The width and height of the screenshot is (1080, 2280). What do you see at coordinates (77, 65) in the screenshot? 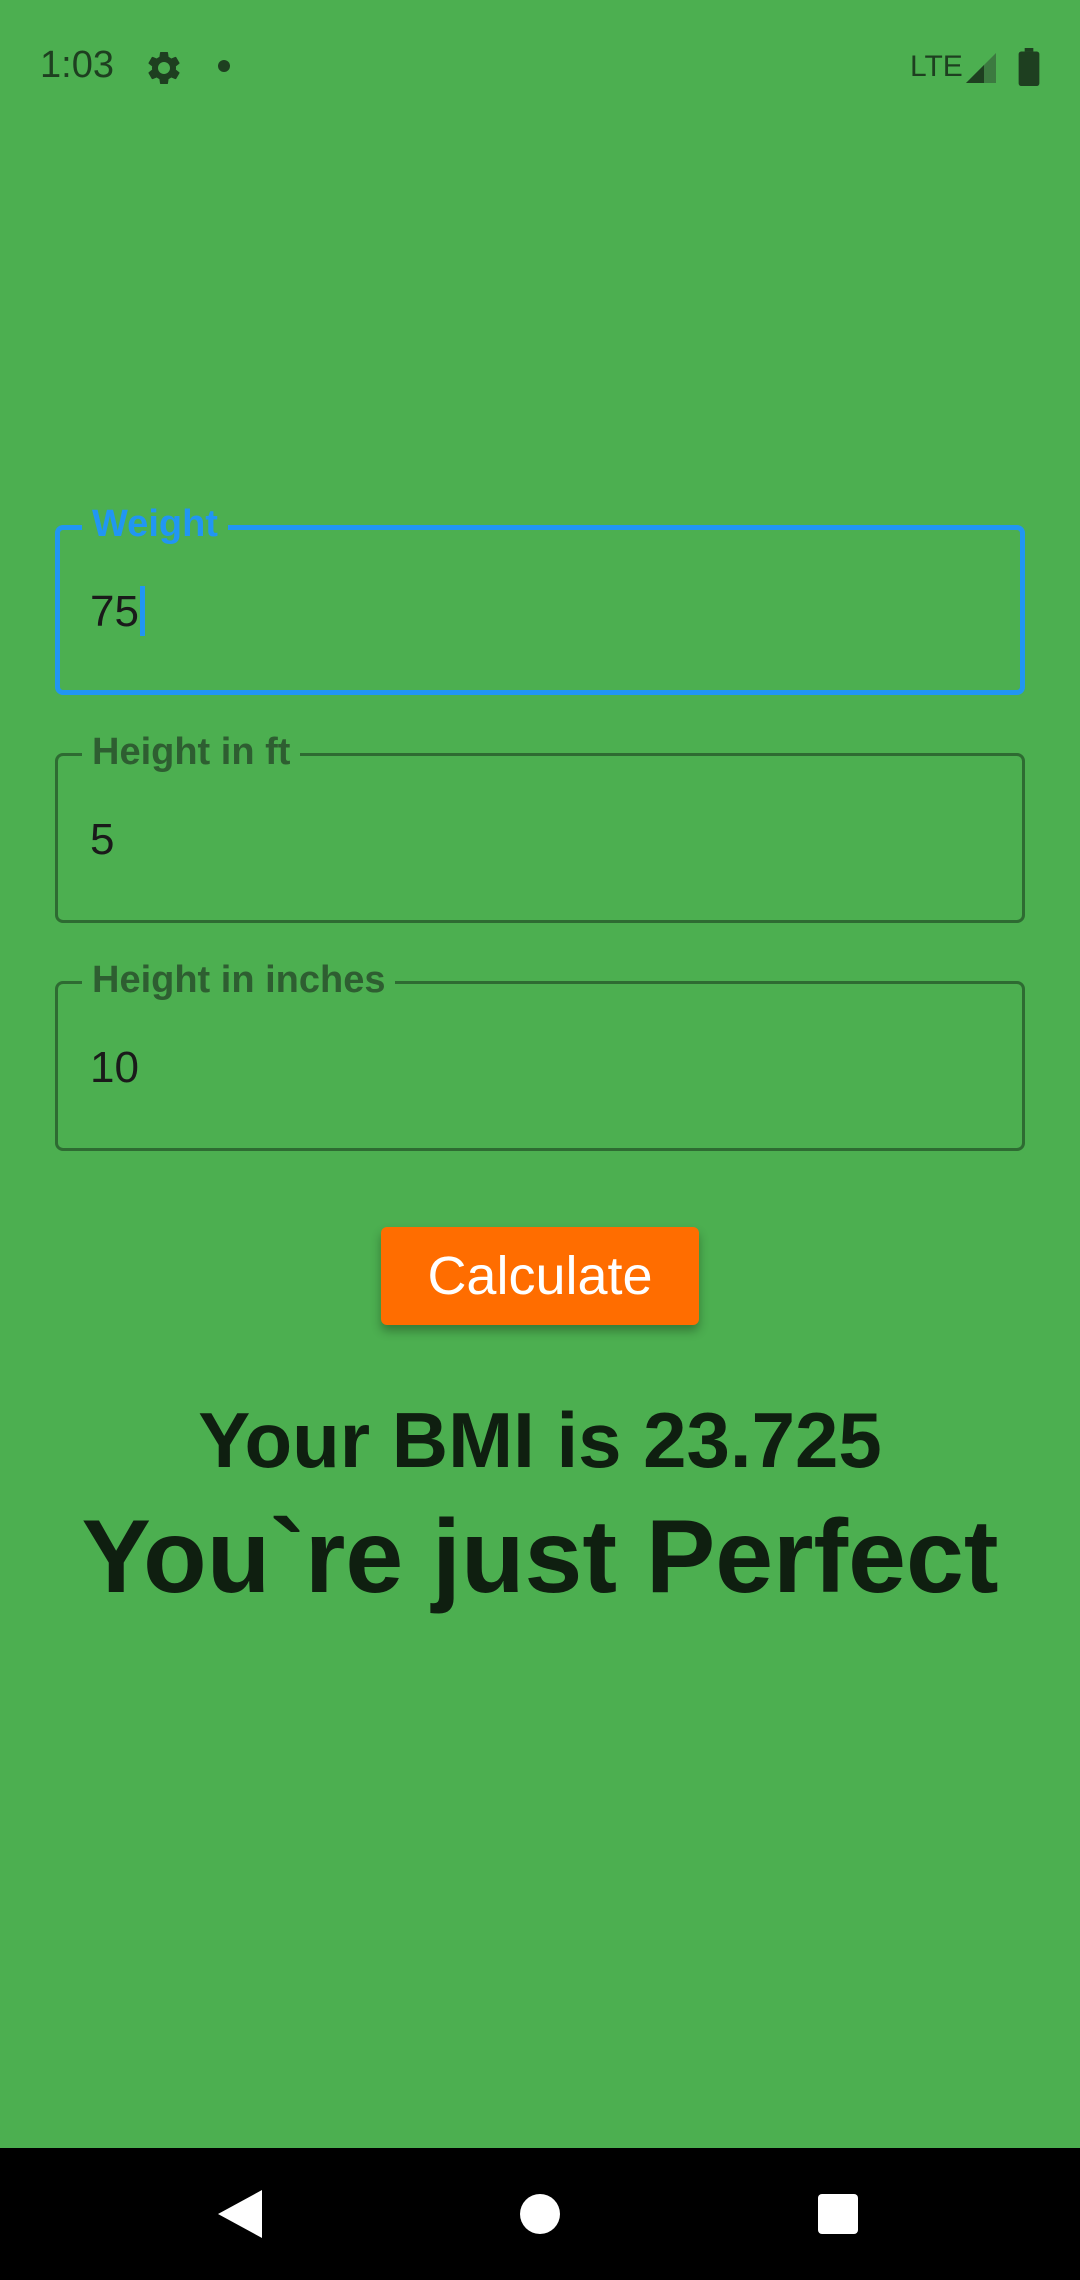
I see `status-time: 1:03` at bounding box center [77, 65].